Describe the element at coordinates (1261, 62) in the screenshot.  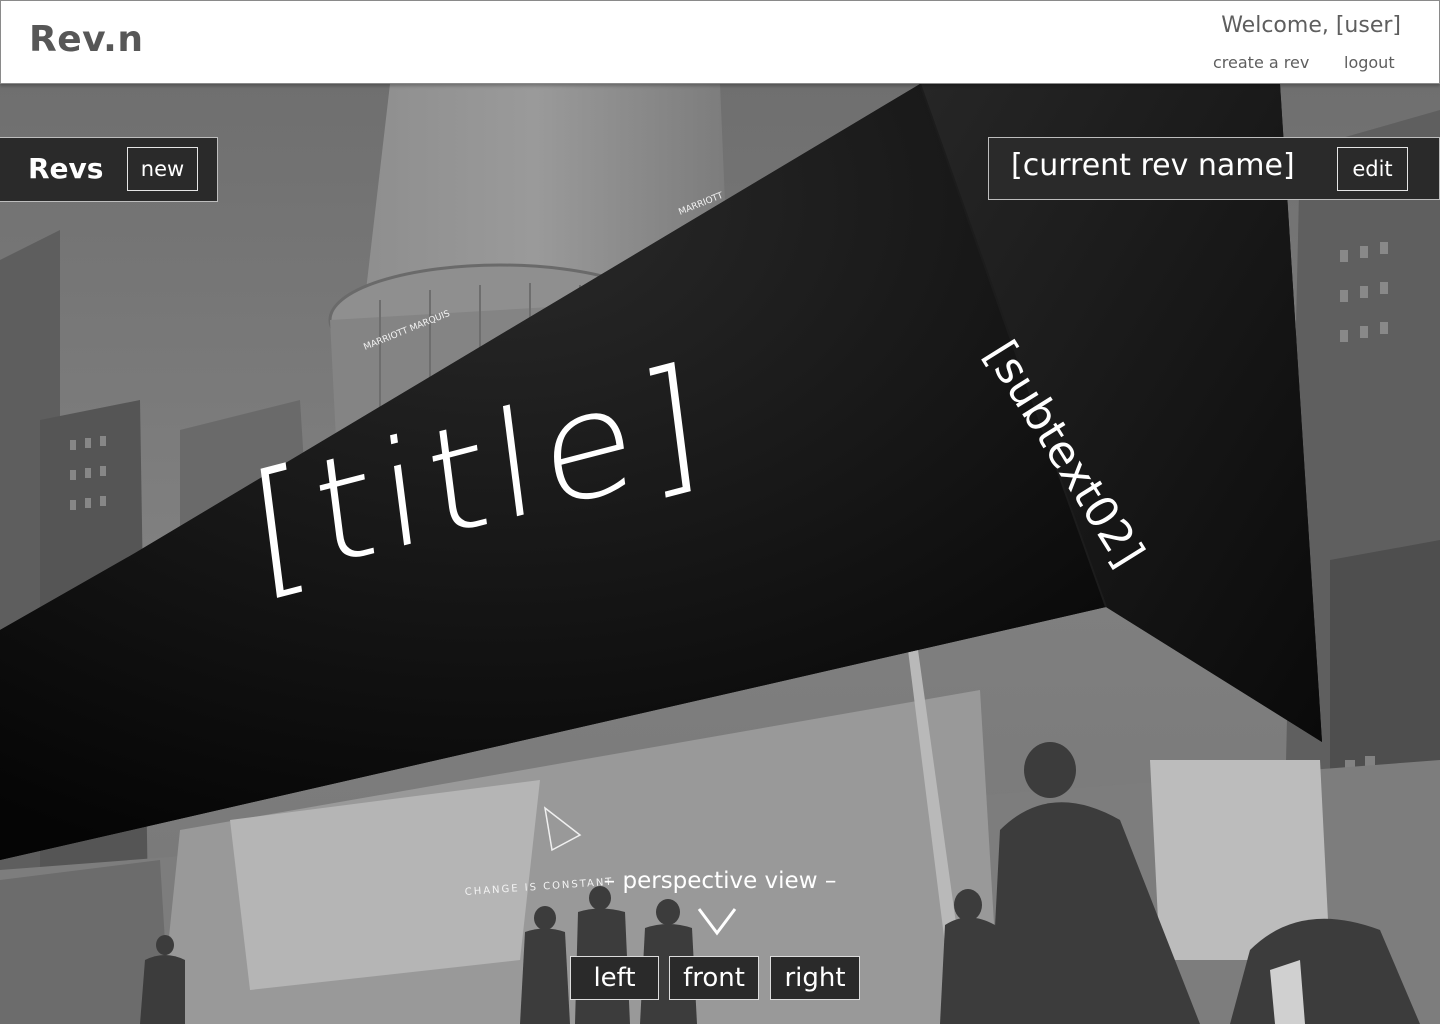
I see `create-rev-link: create a rev` at that location.